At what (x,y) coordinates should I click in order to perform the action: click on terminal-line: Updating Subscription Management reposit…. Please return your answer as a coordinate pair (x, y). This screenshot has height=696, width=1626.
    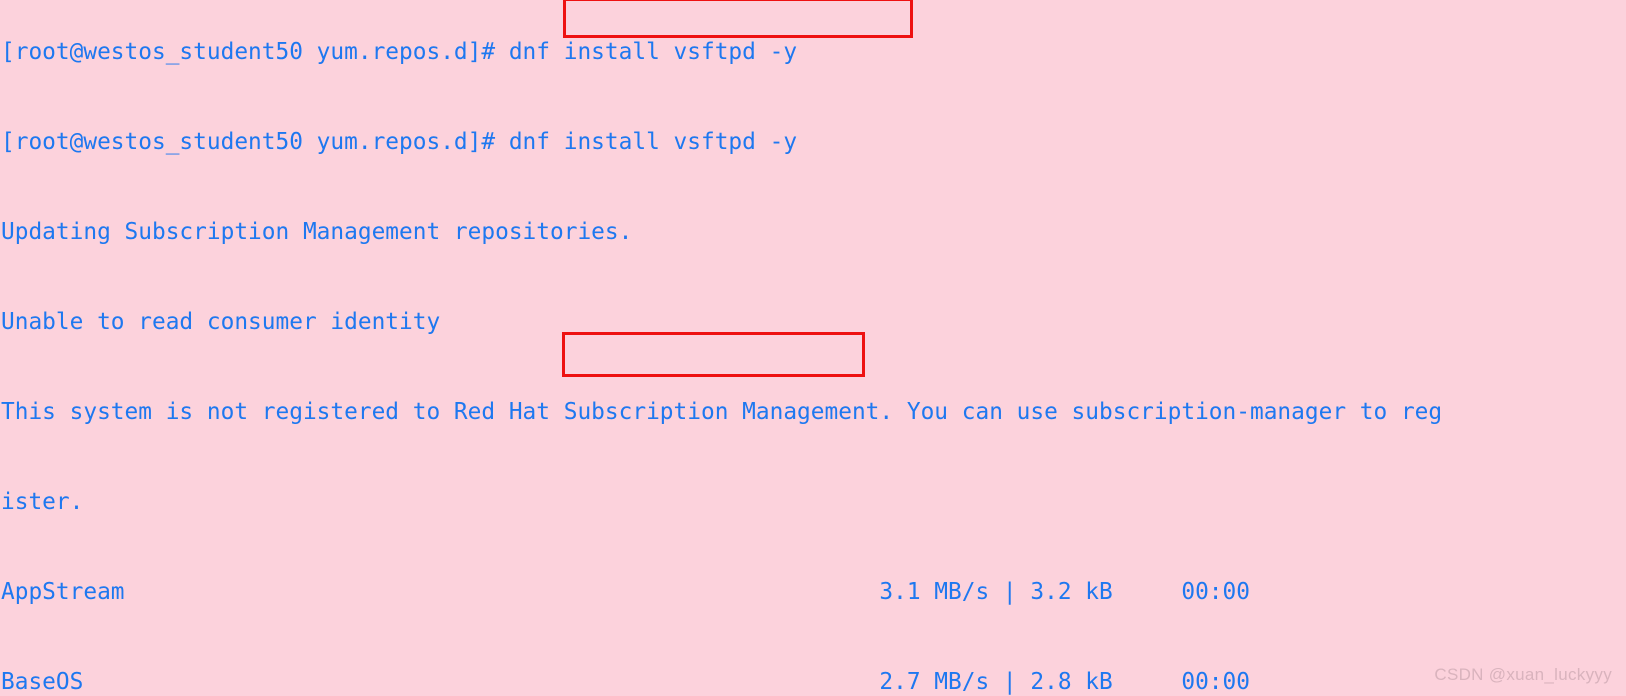
    Looking at the image, I should click on (317, 232).